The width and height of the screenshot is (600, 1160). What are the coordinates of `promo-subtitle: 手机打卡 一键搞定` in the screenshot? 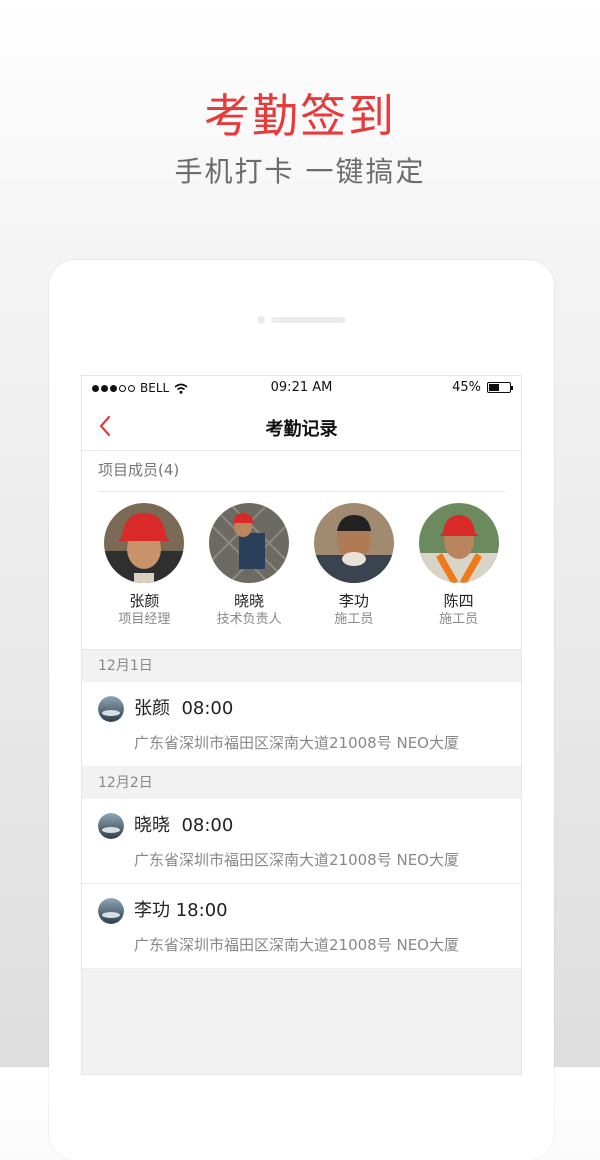 It's located at (300, 171).